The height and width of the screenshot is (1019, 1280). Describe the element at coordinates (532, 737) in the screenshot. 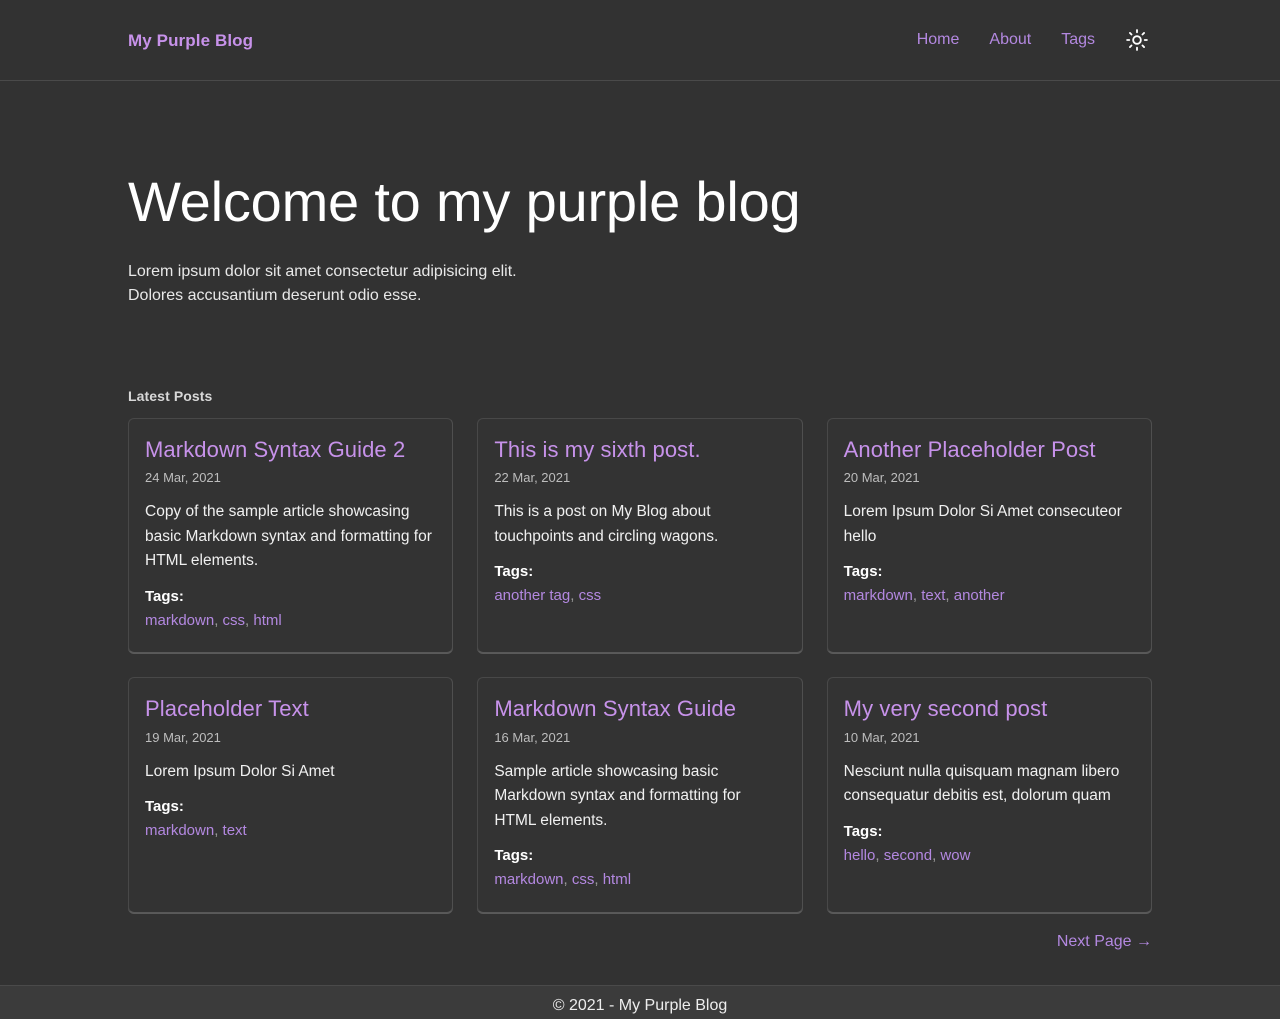

I see `post-date: 16 Mar, 2021` at that location.